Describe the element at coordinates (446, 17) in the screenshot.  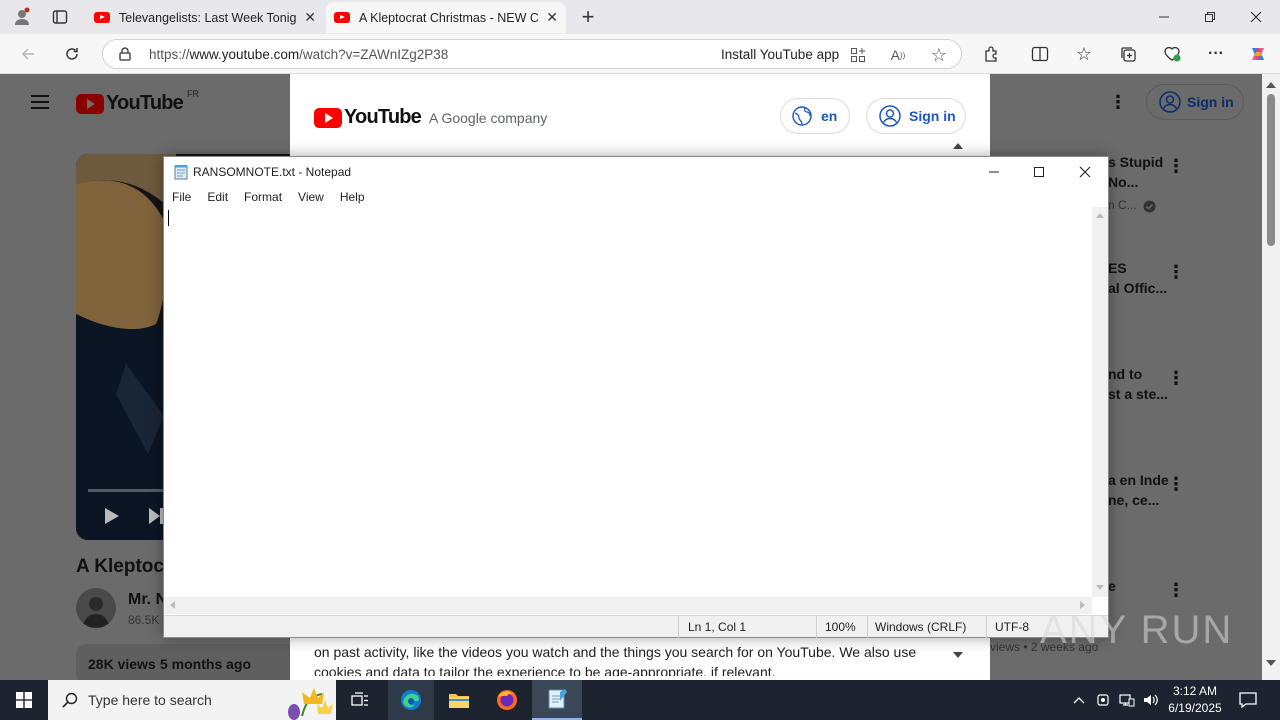
I see `tab-kleptocrat: A Kleptocrat Christmas - NEW CH ✕` at that location.